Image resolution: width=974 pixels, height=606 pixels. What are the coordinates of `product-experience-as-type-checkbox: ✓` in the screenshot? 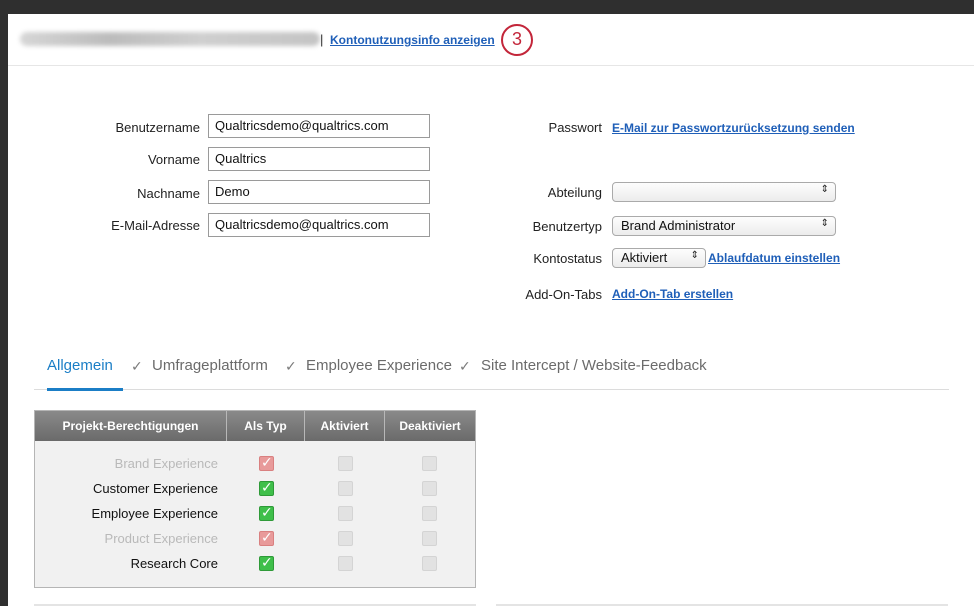 It's located at (266, 537).